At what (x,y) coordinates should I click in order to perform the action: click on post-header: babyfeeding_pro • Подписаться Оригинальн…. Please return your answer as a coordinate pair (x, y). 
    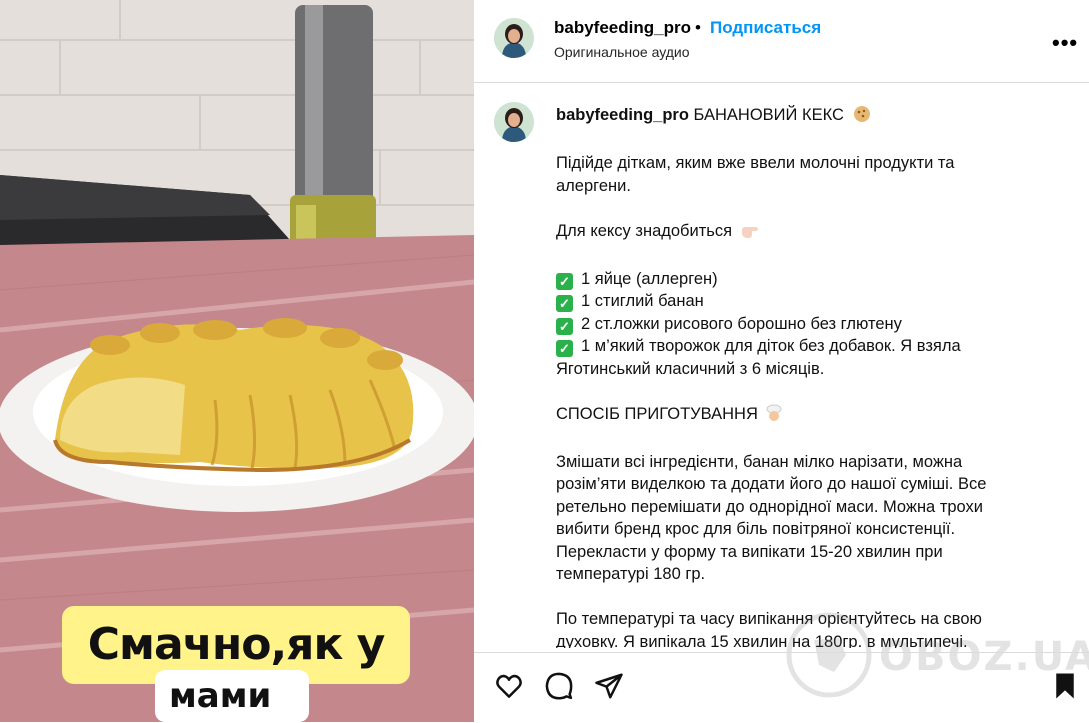
    Looking at the image, I should click on (781, 41).